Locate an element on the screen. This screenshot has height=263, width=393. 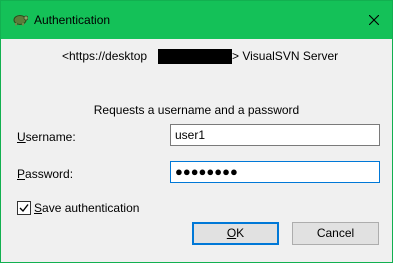
close-icon is located at coordinates (374, 20).